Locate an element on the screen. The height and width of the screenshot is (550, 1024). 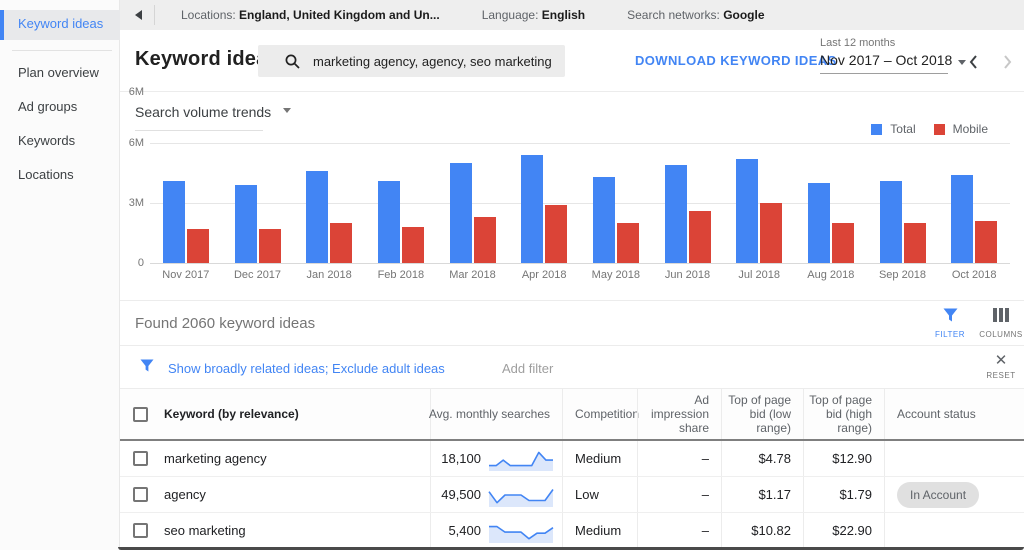
dropdown-underline is located at coordinates (199, 130).